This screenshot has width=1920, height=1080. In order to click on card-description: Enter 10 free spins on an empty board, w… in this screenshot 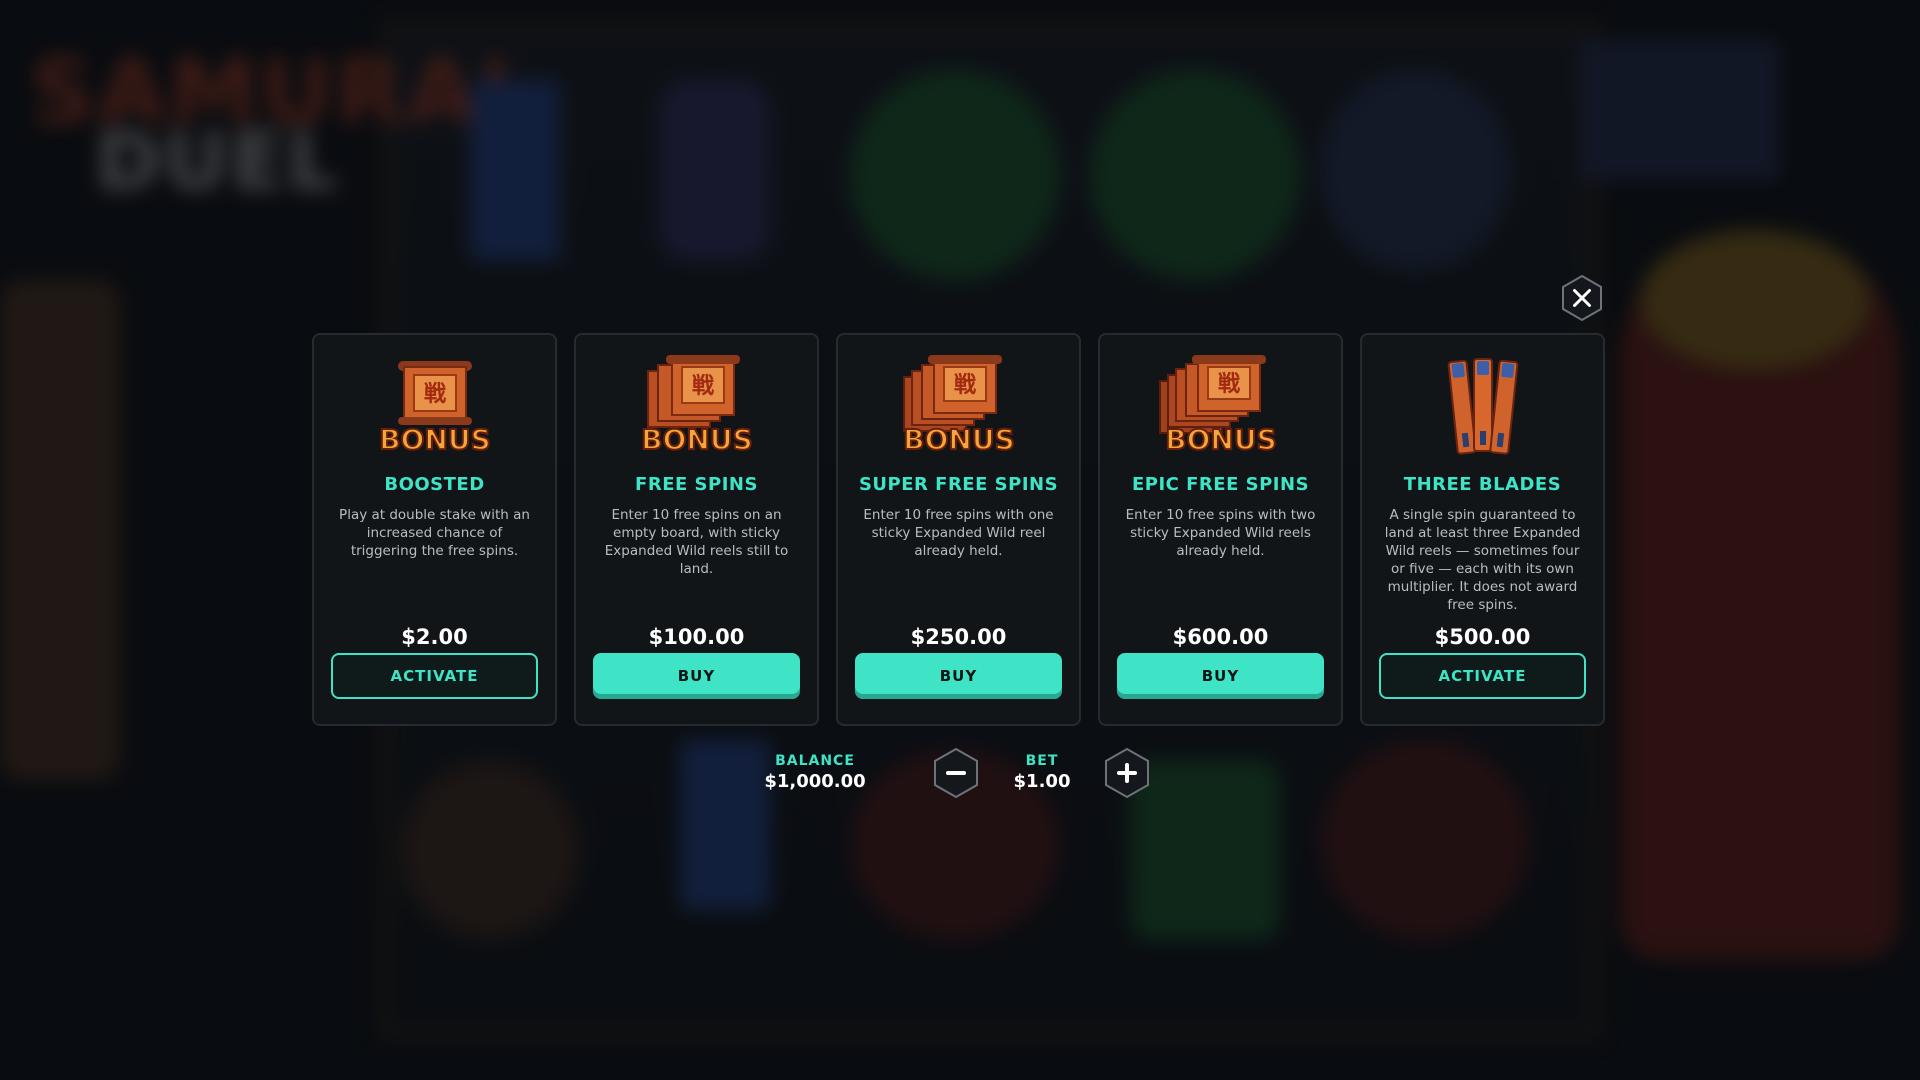, I will do `click(696, 542)`.